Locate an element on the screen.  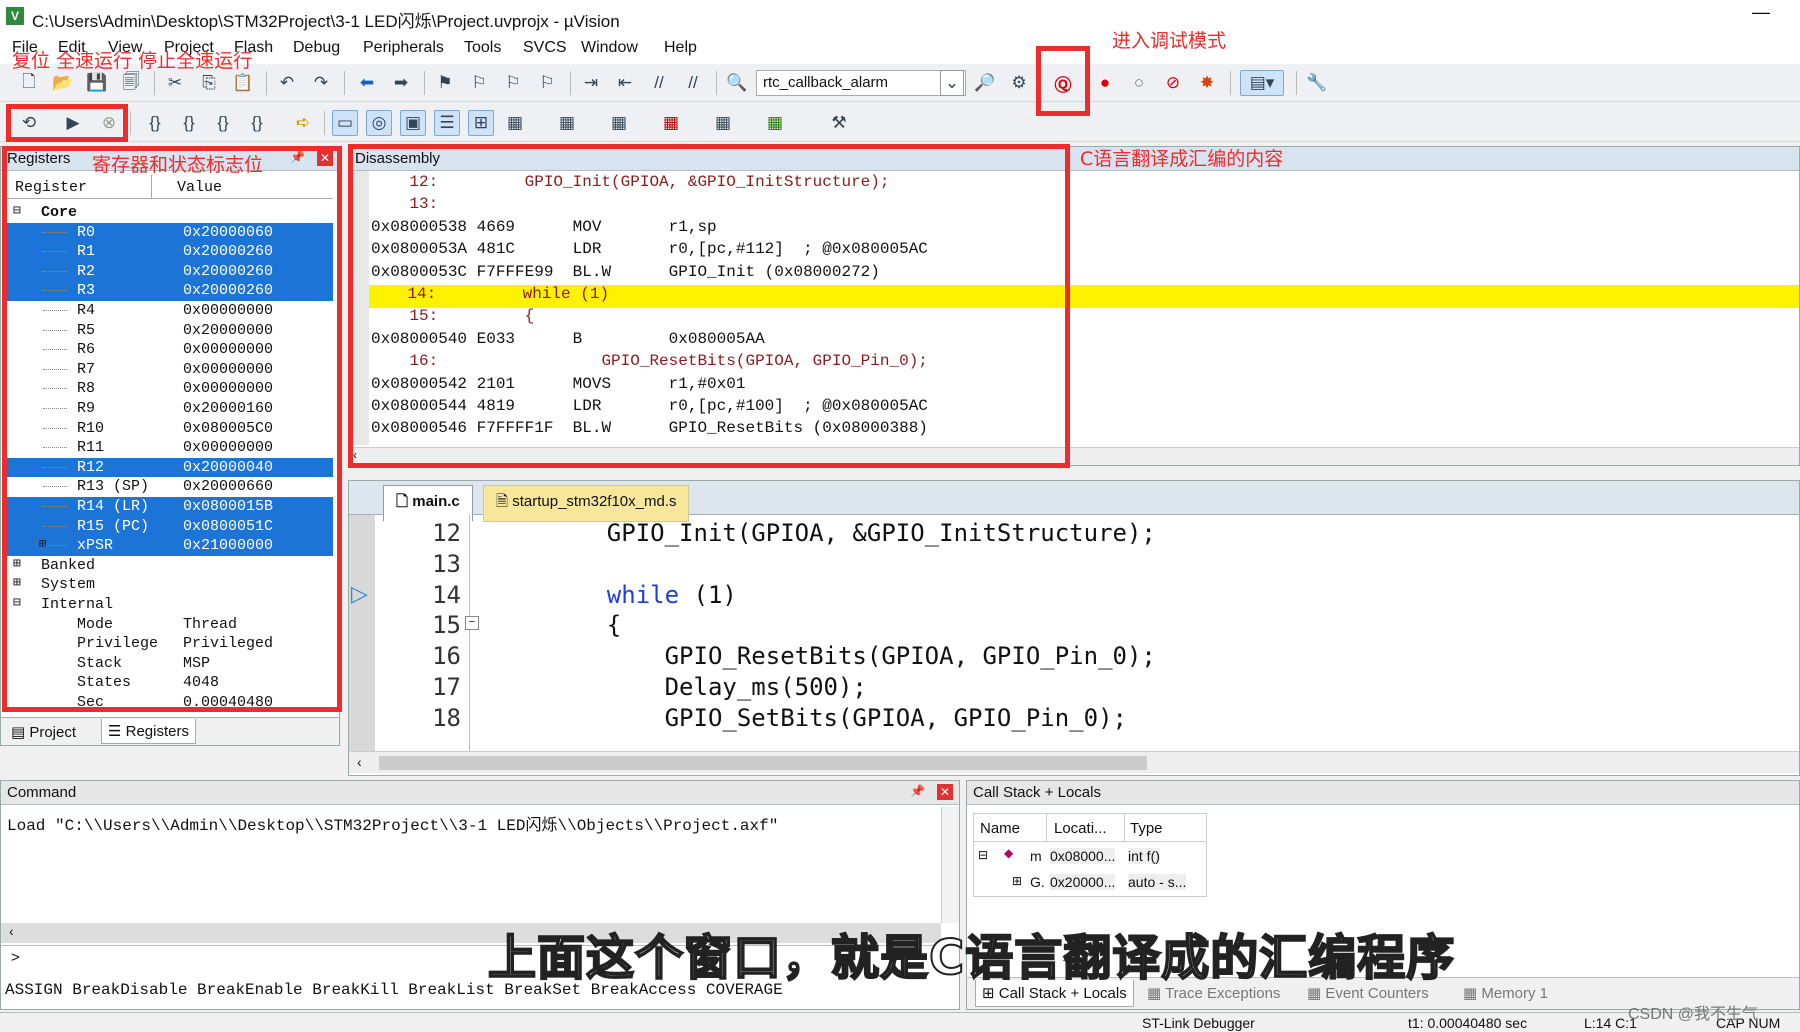
tab-main-c: 🗋 main.c is located at coordinates (428, 503).